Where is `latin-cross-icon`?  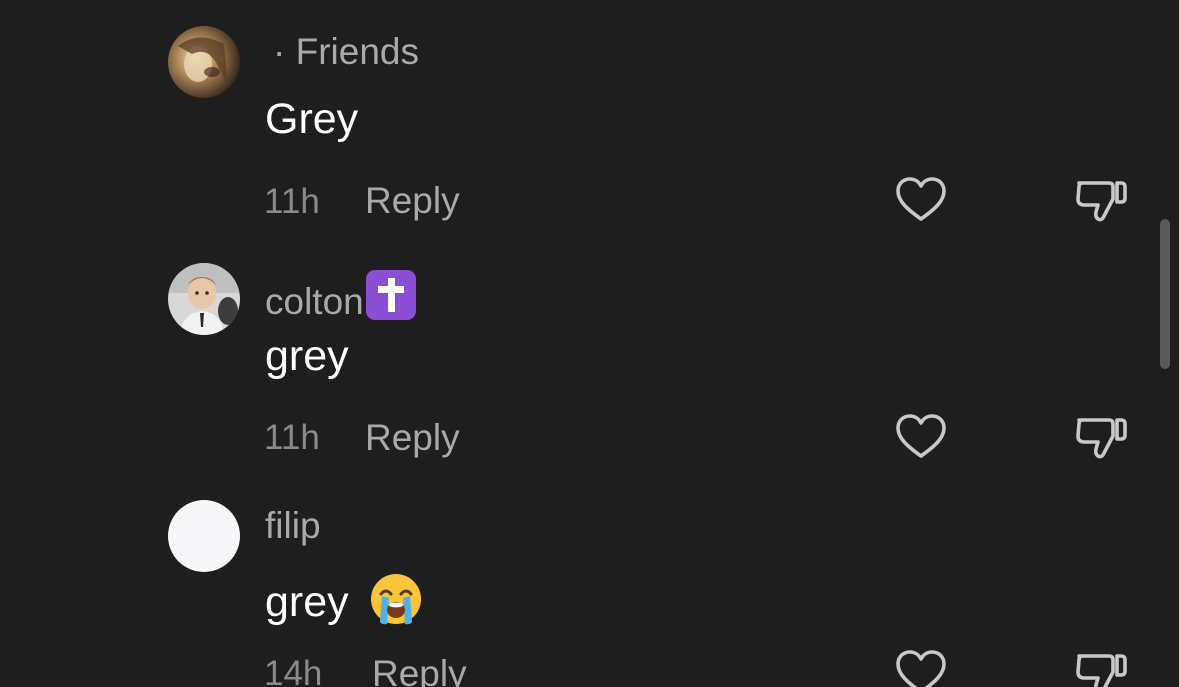
latin-cross-icon is located at coordinates (391, 298).